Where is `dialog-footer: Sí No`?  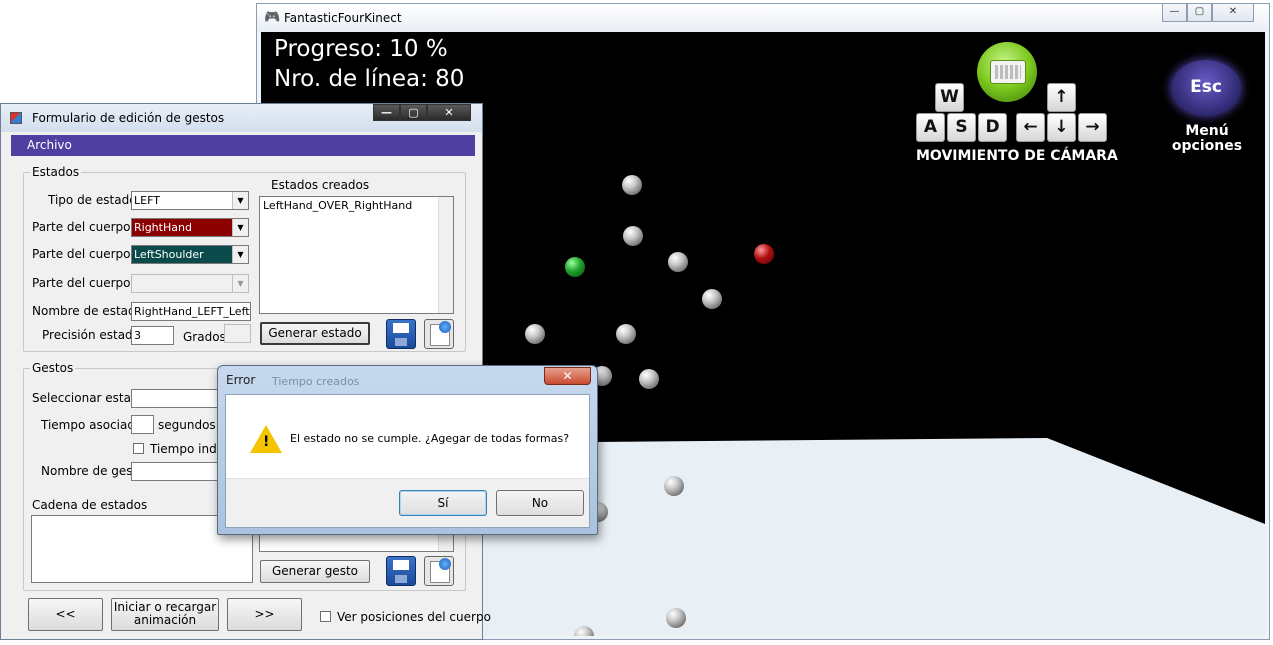
dialog-footer: Sí No is located at coordinates (407, 502).